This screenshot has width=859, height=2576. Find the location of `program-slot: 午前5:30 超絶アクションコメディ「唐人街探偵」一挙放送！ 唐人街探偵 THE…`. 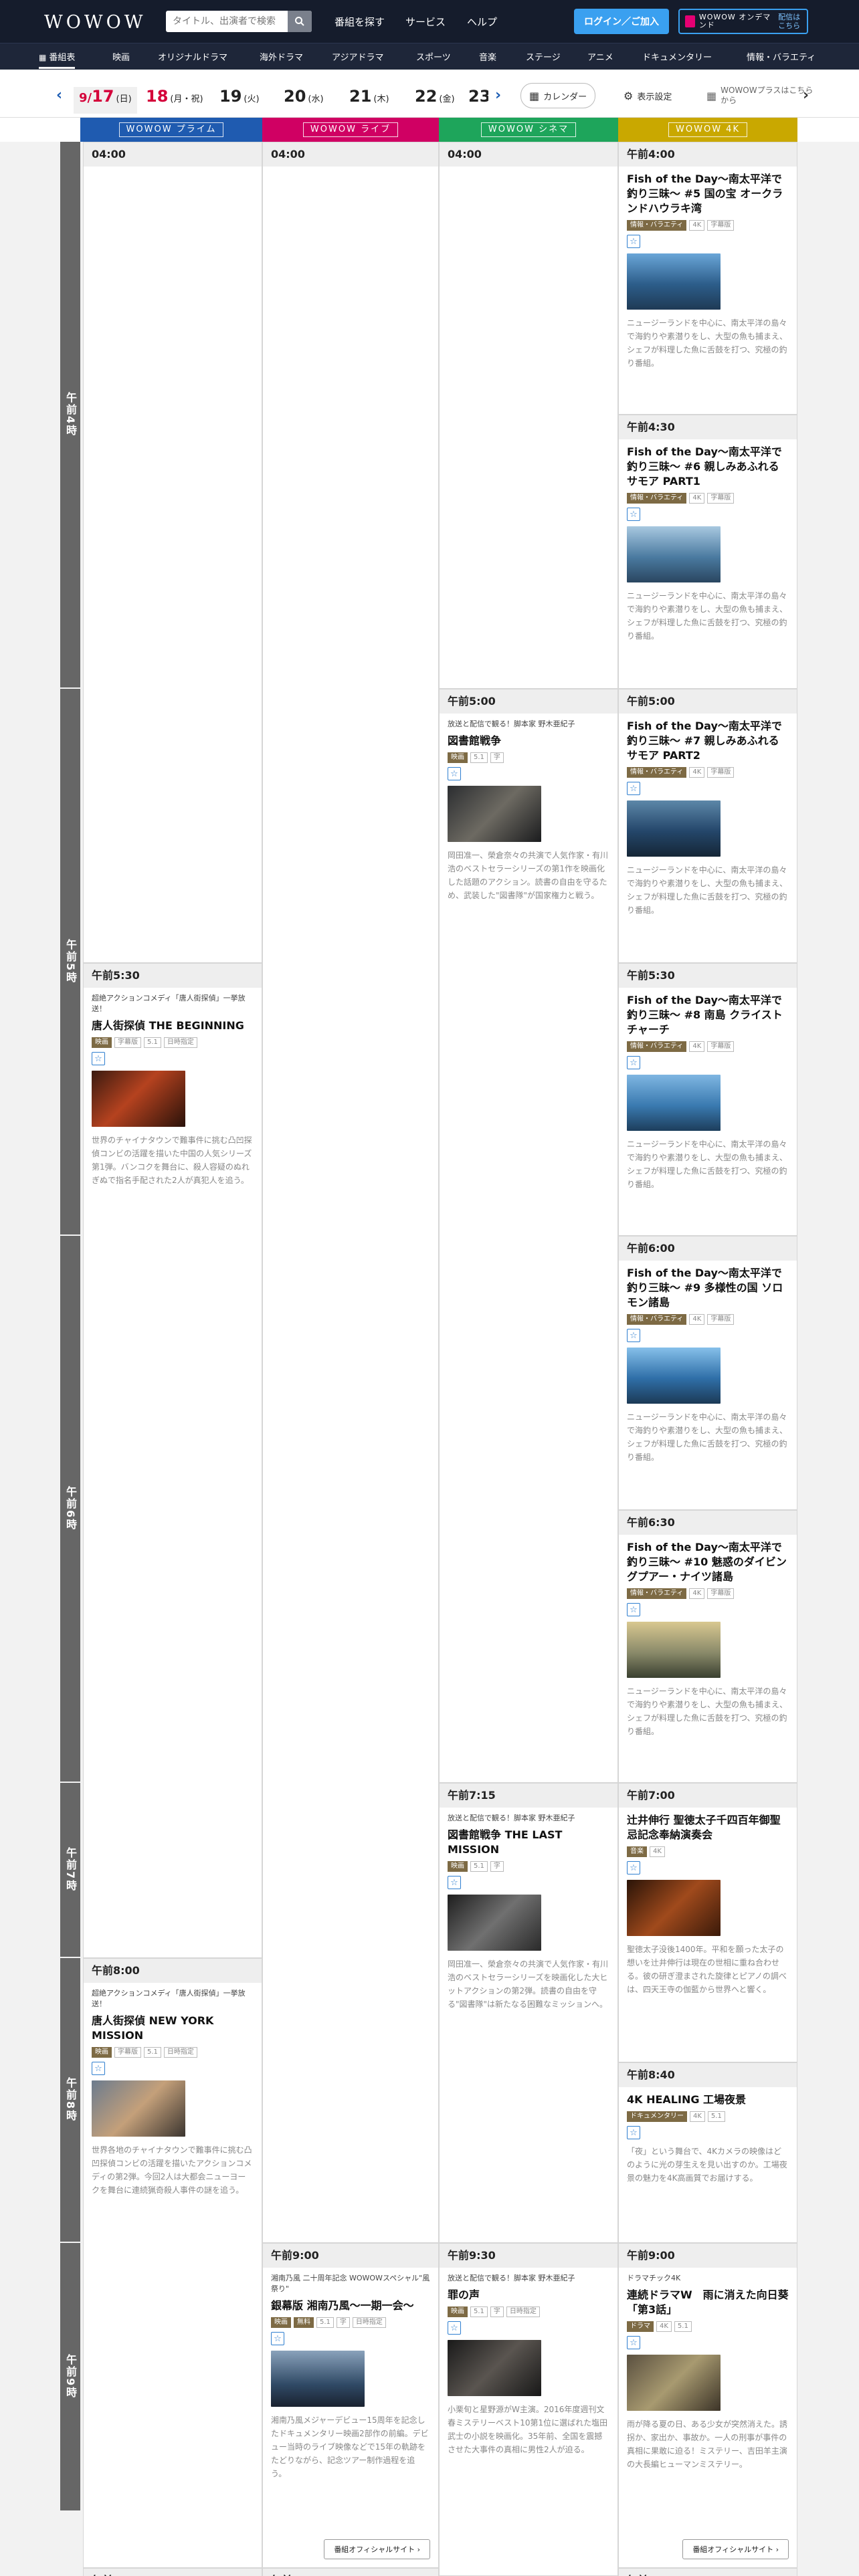

program-slot: 午前5:30 超絶アクションコメディ「唐人街探偵」一挙放送！ 唐人街探偵 THE… is located at coordinates (172, 1461).